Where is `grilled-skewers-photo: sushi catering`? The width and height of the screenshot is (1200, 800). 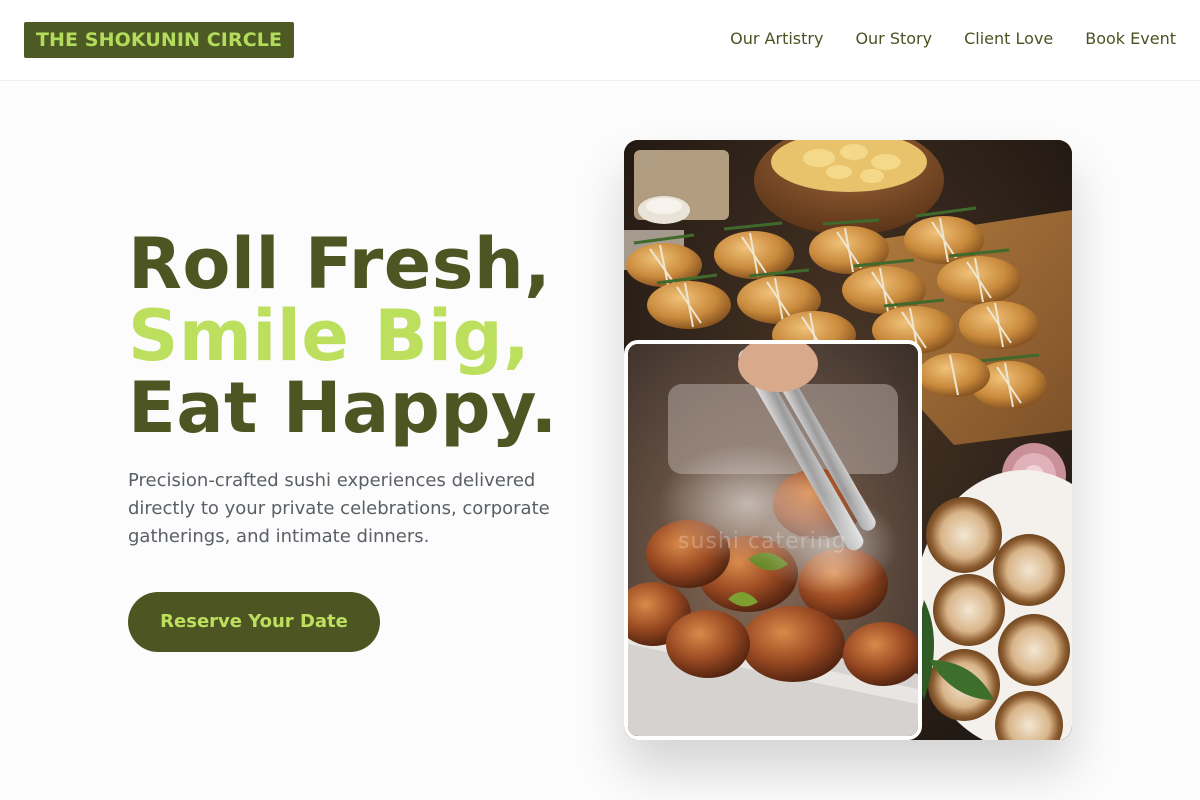 grilled-skewers-photo: sushi catering is located at coordinates (773, 540).